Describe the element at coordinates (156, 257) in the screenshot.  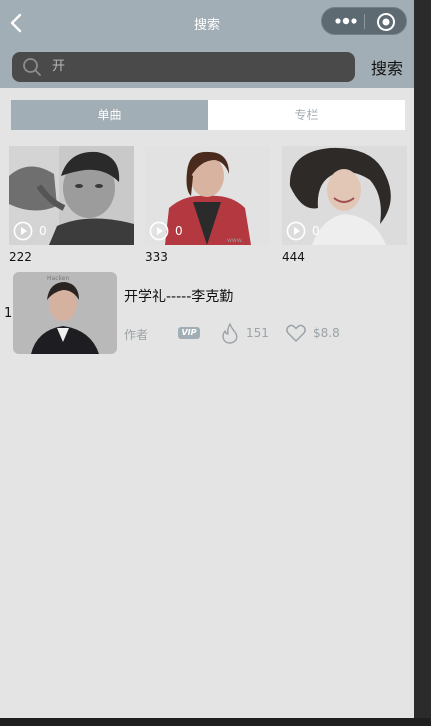
I see `grid-item-title: 333` at that location.